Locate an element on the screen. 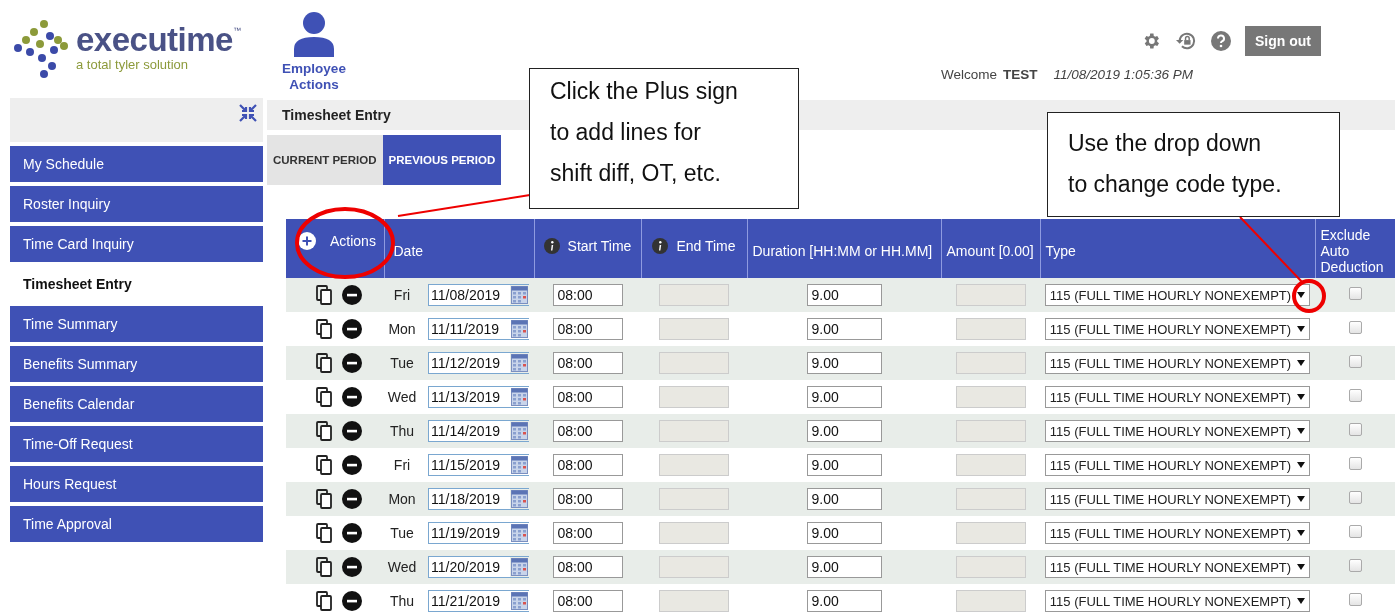 The height and width of the screenshot is (615, 1395). sidebar-item: Time Card Inquiry is located at coordinates (136, 244).